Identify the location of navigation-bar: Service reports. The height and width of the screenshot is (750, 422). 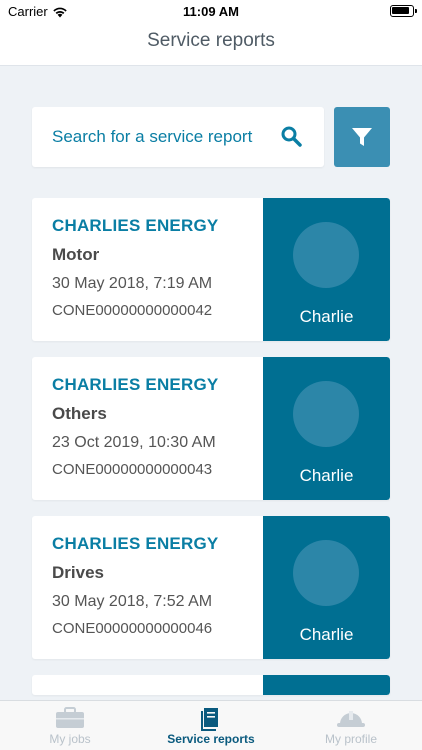
(211, 44).